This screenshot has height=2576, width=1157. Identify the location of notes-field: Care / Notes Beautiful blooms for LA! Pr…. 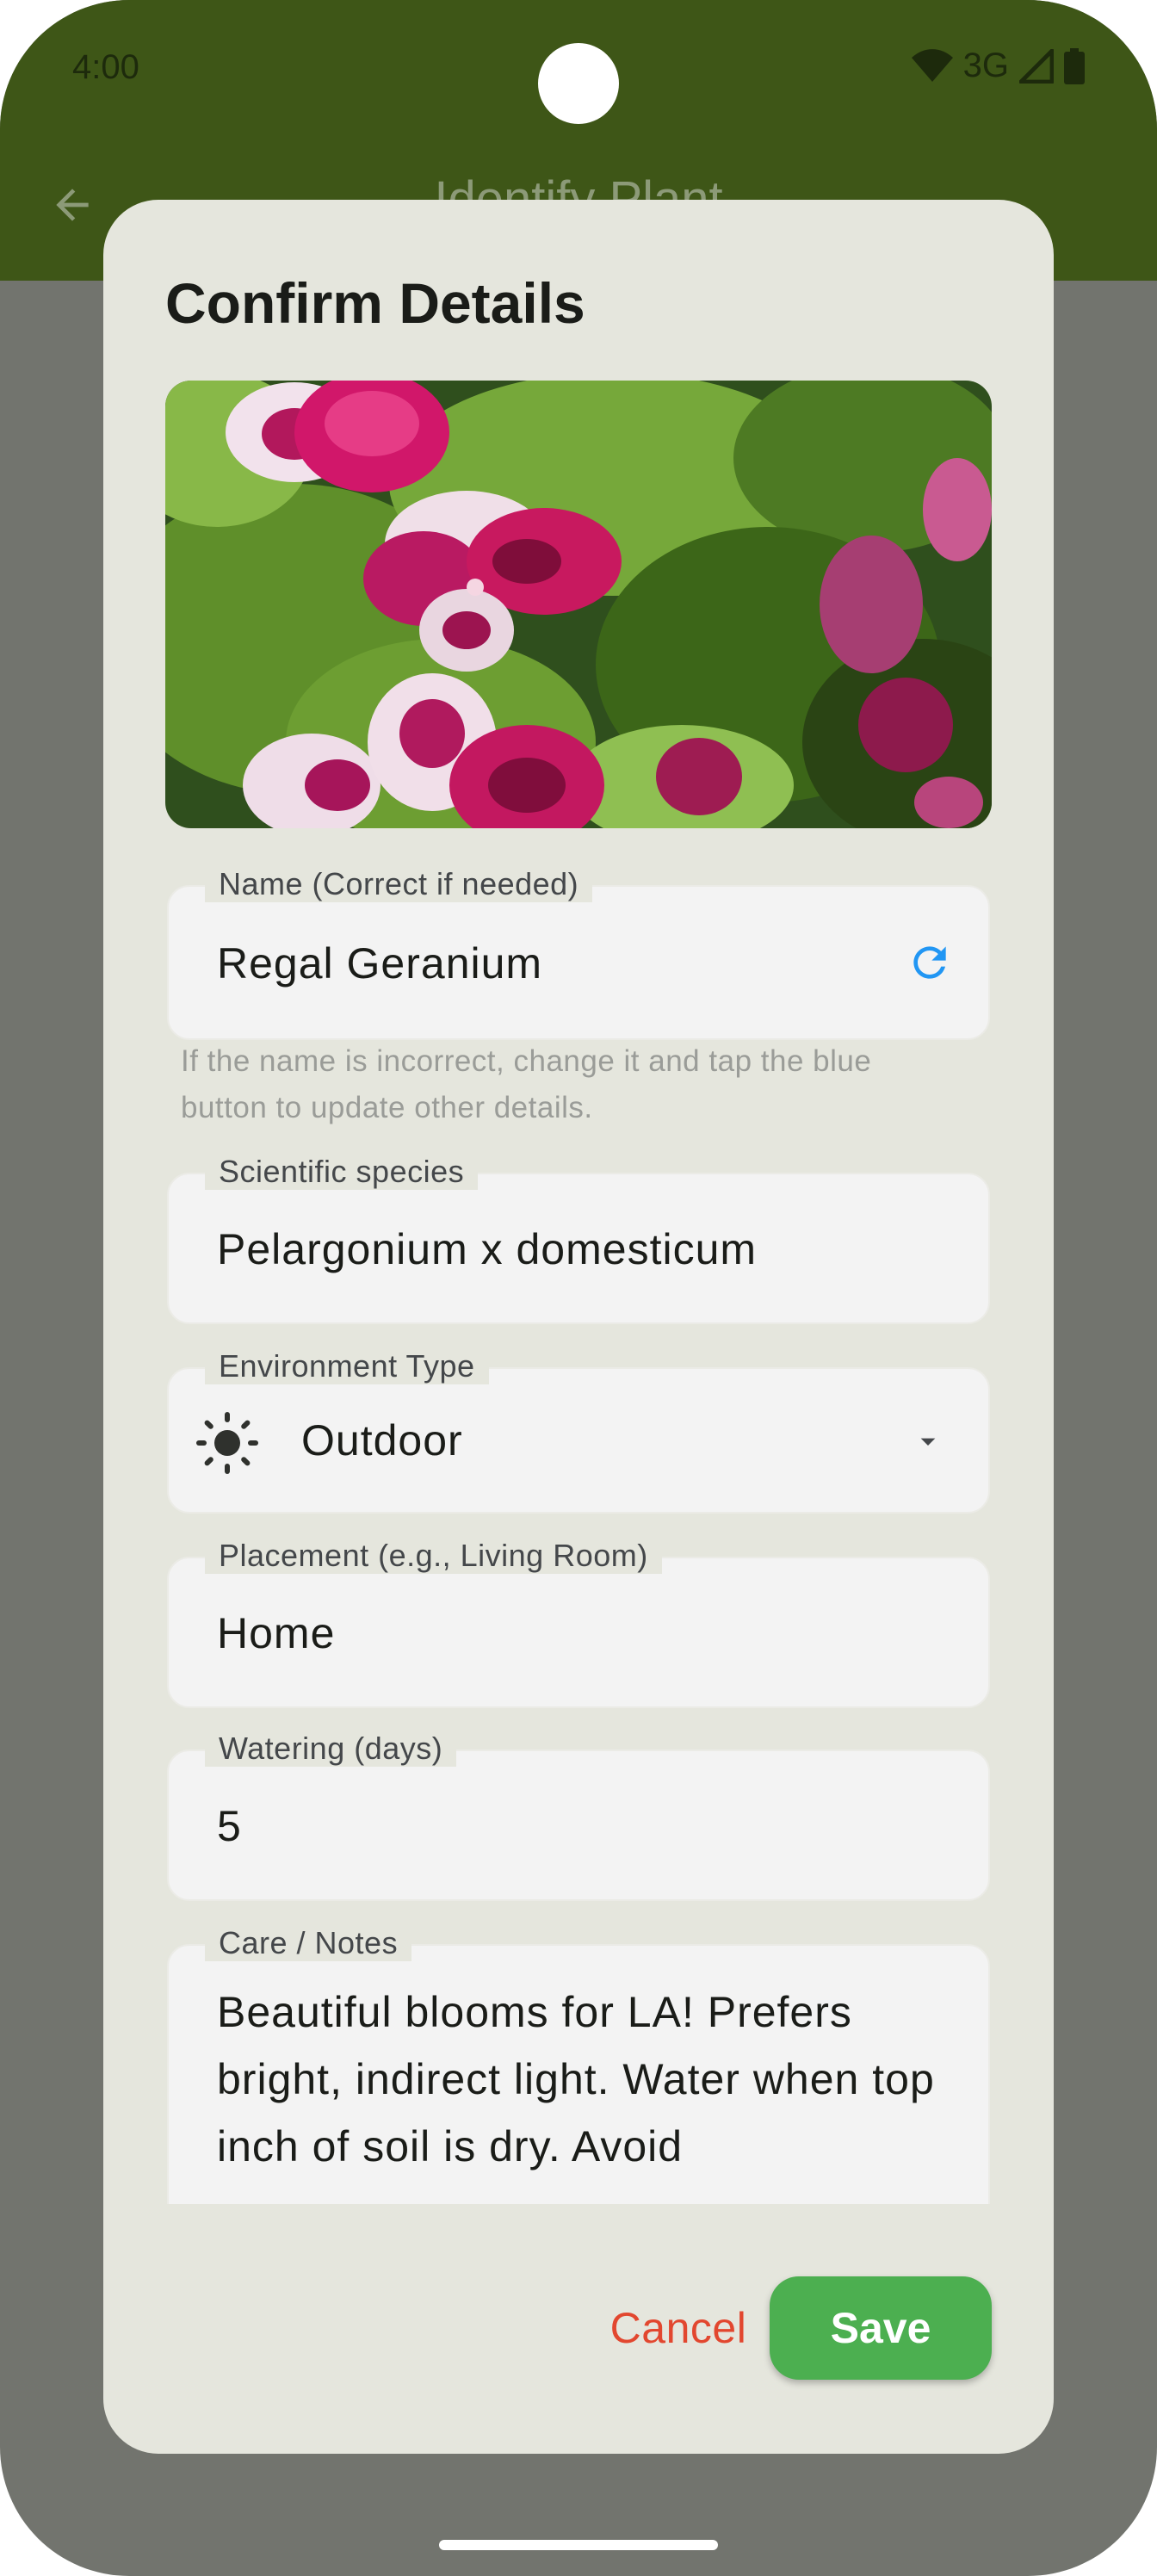
(579, 2064).